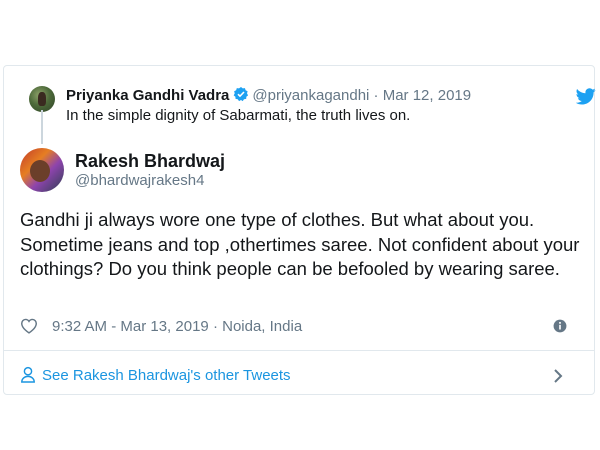 Image resolution: width=600 pixels, height=450 pixels. I want to click on rakesh-avatar, so click(42, 170).